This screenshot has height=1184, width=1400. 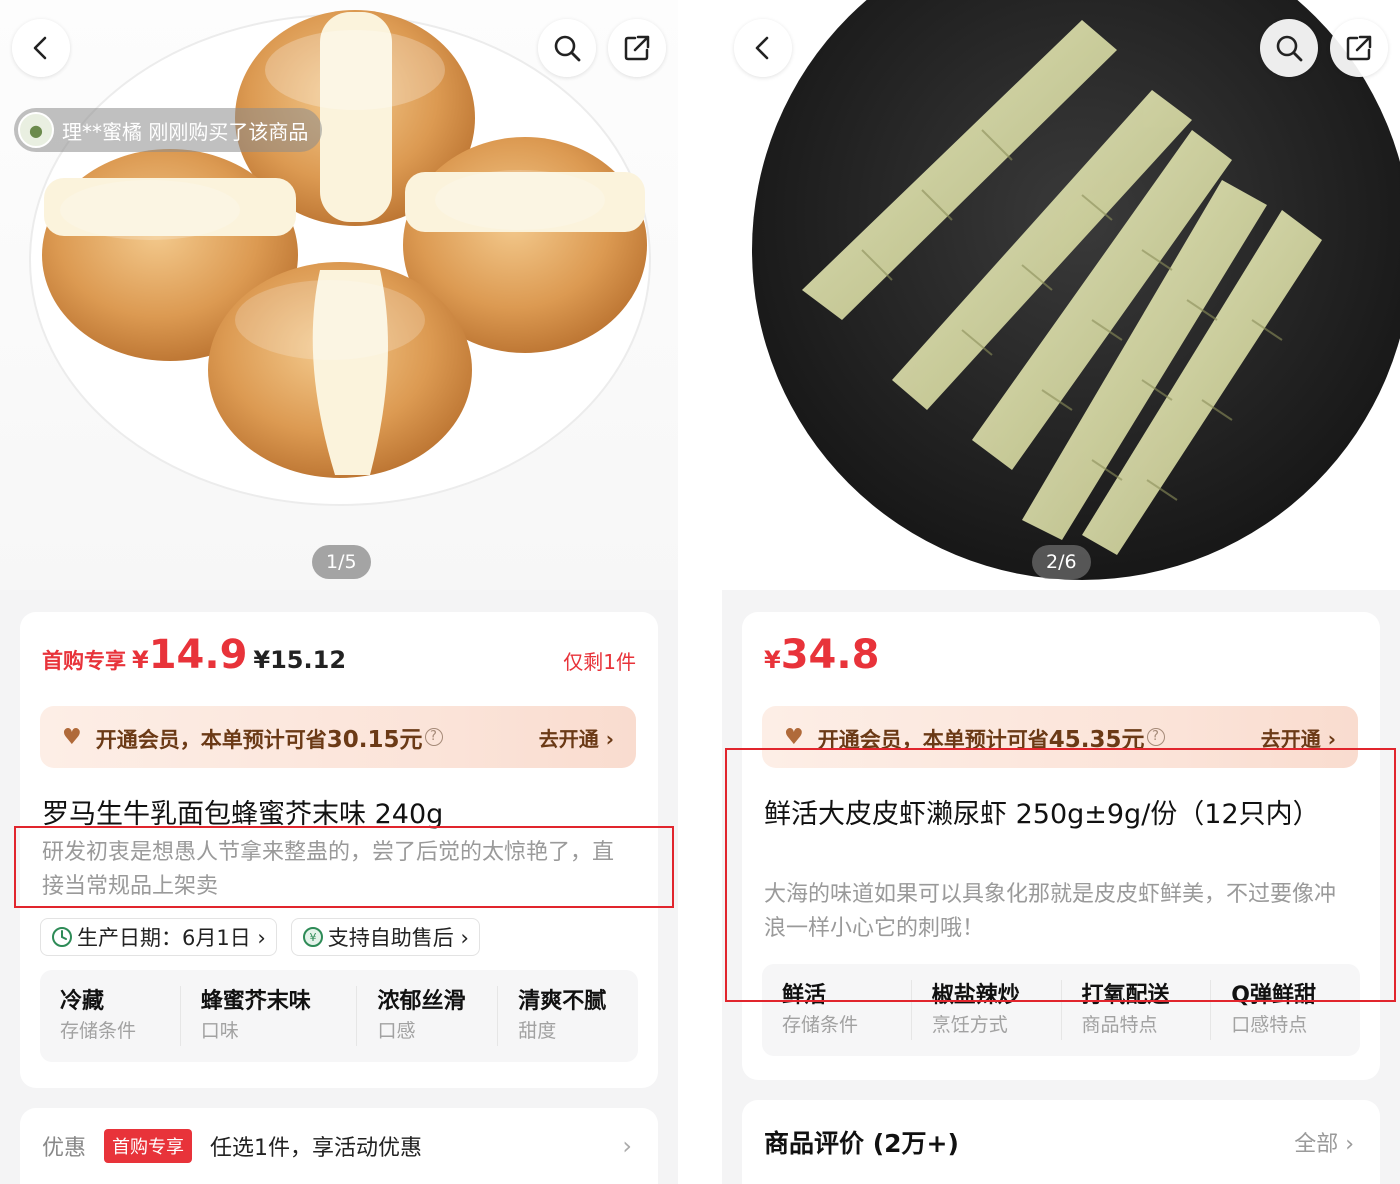 I want to click on reviews-title: 商品评价 (2万+), so click(x=861, y=1143).